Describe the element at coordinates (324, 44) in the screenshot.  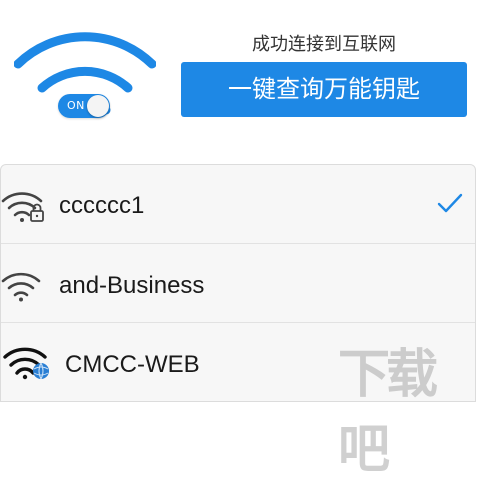
I see `connection-status: 成功连接到互联网` at that location.